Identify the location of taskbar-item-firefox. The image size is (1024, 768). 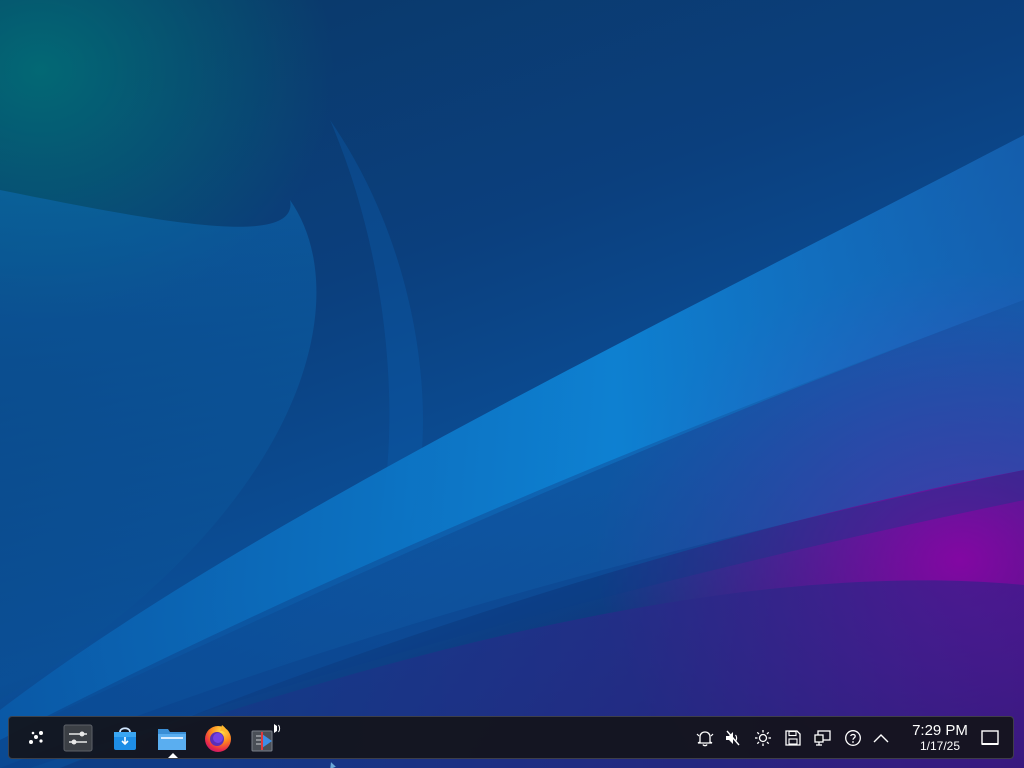
(218, 738).